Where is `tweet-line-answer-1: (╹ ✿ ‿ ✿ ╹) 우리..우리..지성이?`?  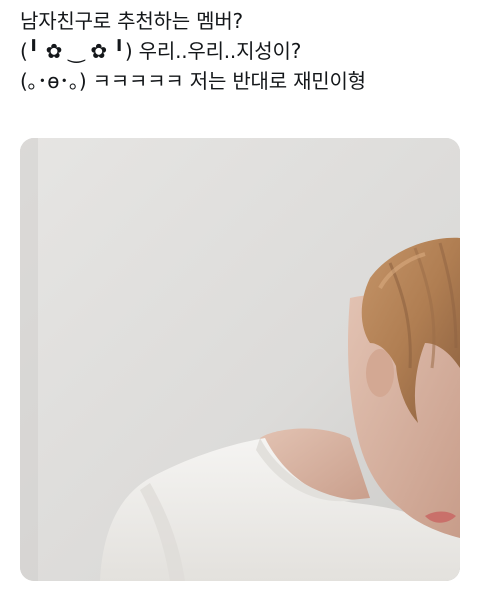 tweet-line-answer-1: (╹ ✿ ‿ ✿ ╹) 우리..우리..지성이? is located at coordinates (161, 51).